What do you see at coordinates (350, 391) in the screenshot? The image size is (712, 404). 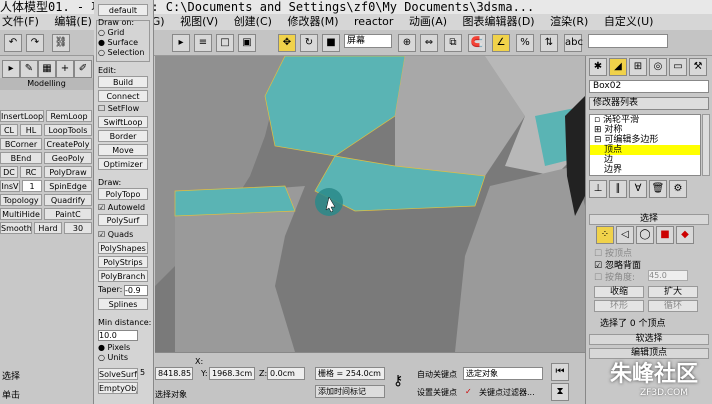 I see `add-time-tag-button: 添加时间标记` at bounding box center [350, 391].